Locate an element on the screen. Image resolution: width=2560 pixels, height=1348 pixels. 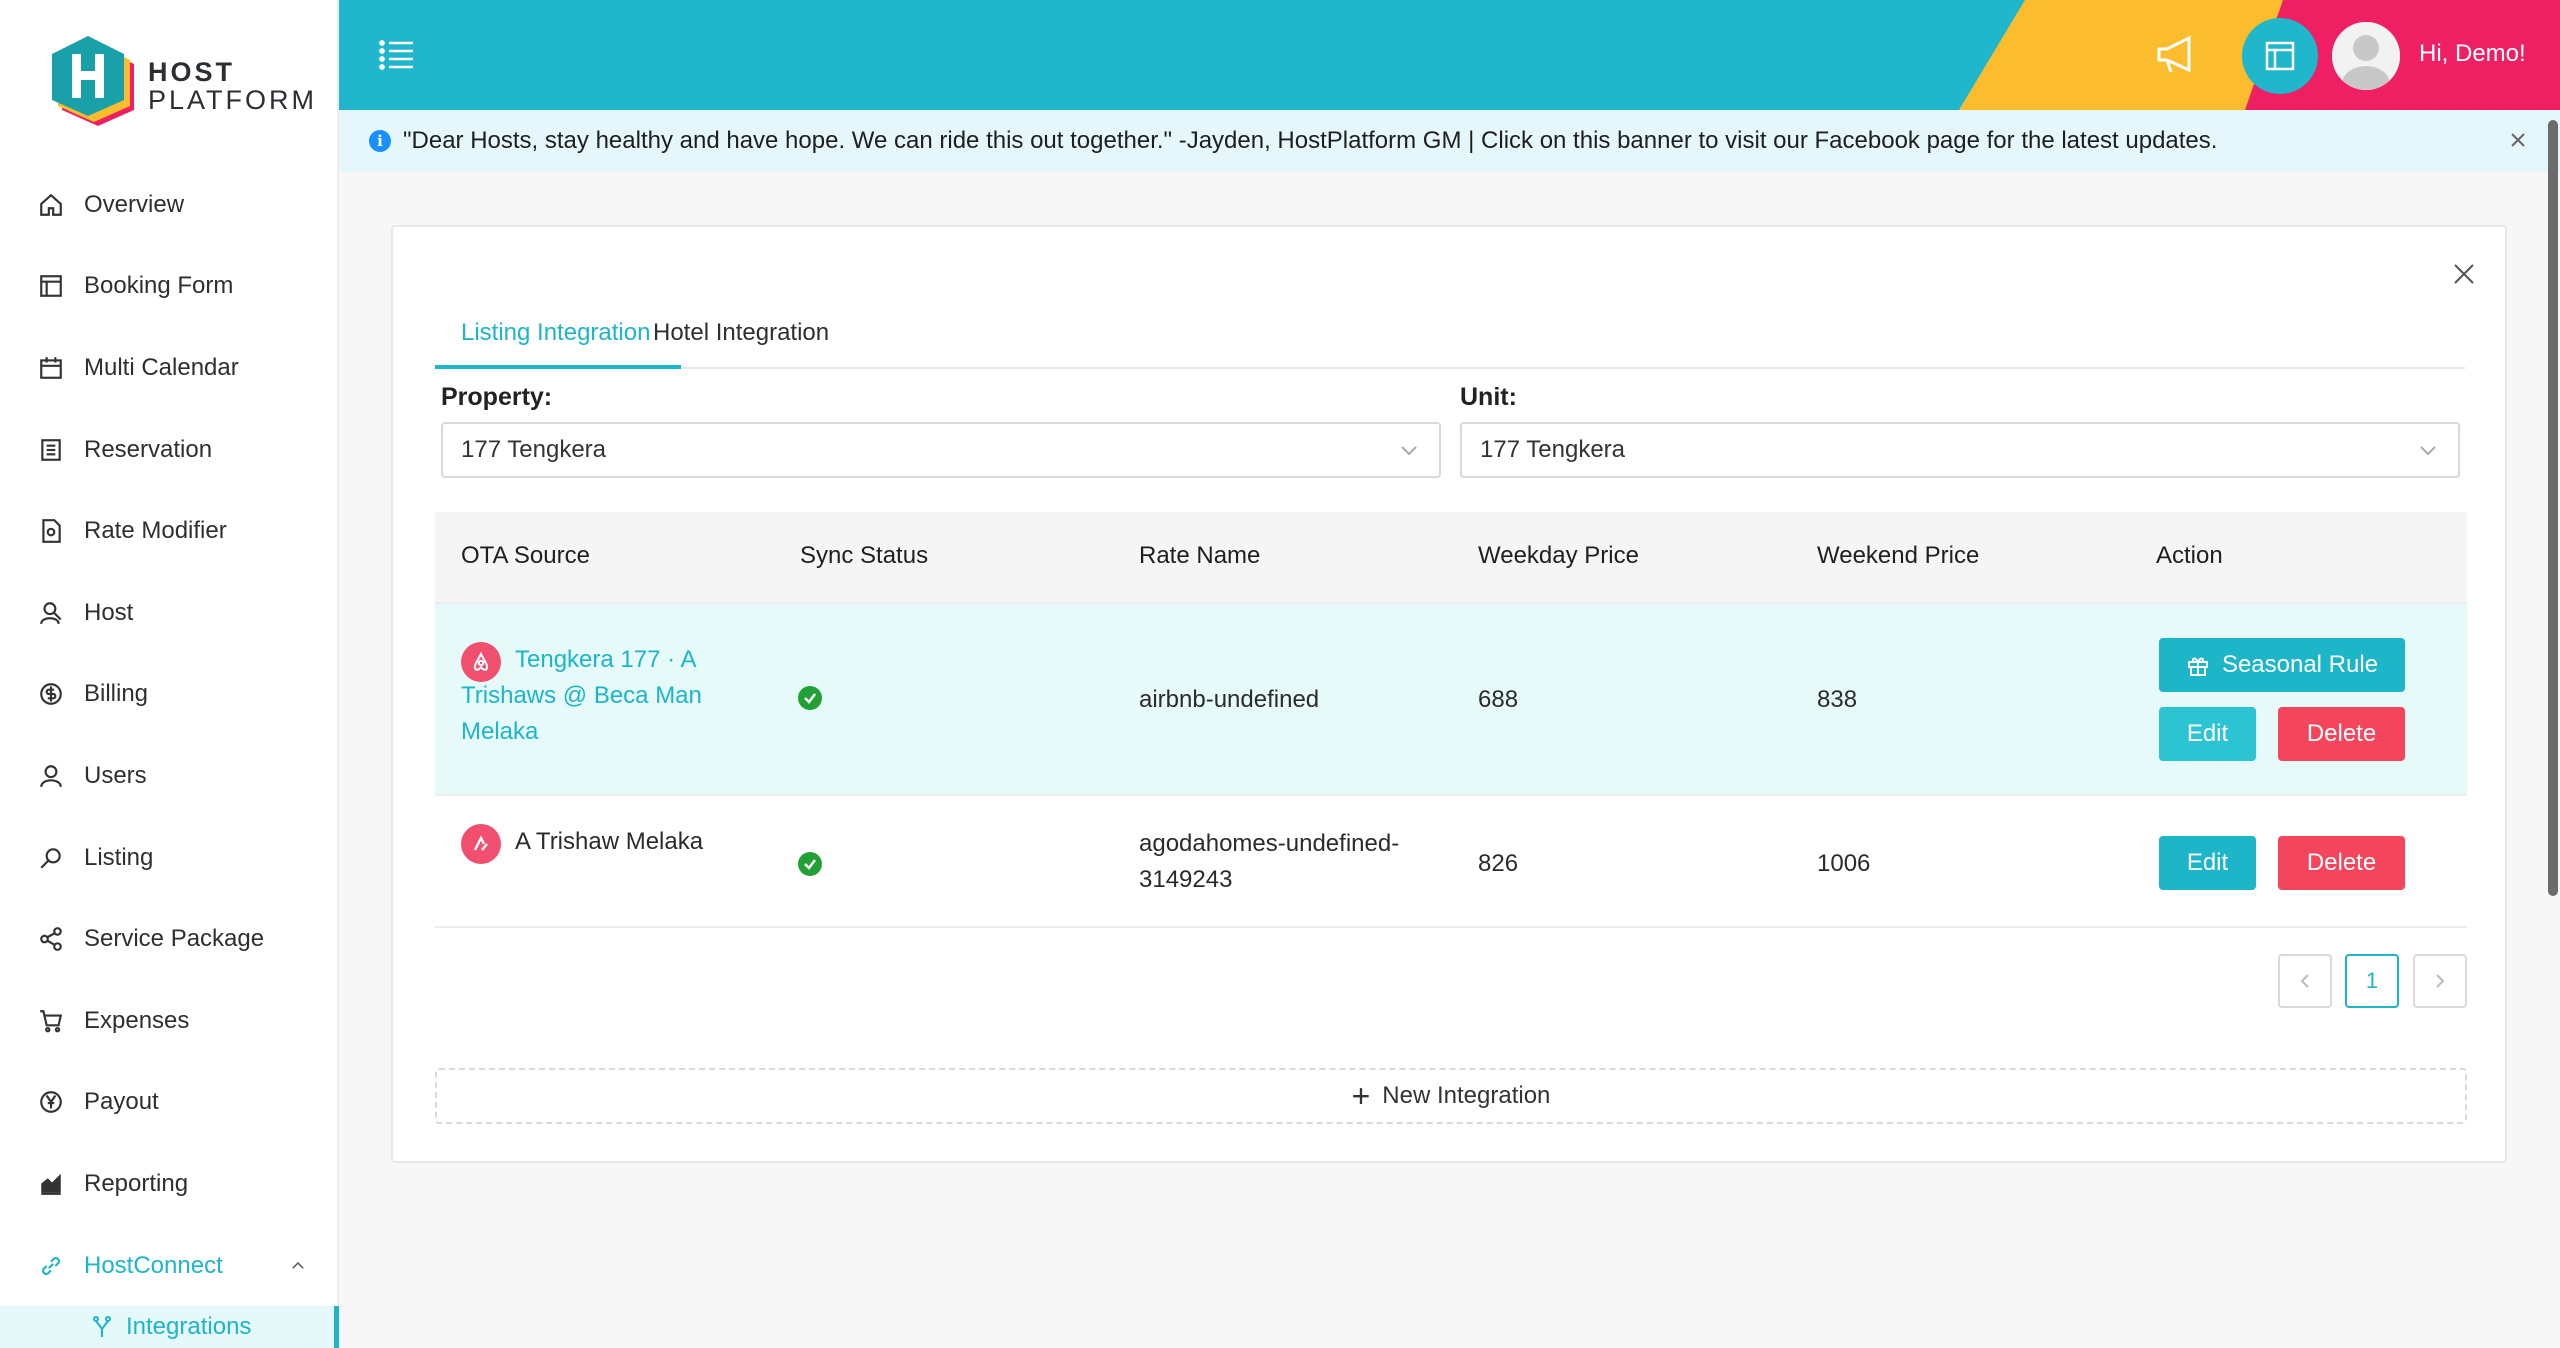
logo-badge-icon is located at coordinates (93, 81).